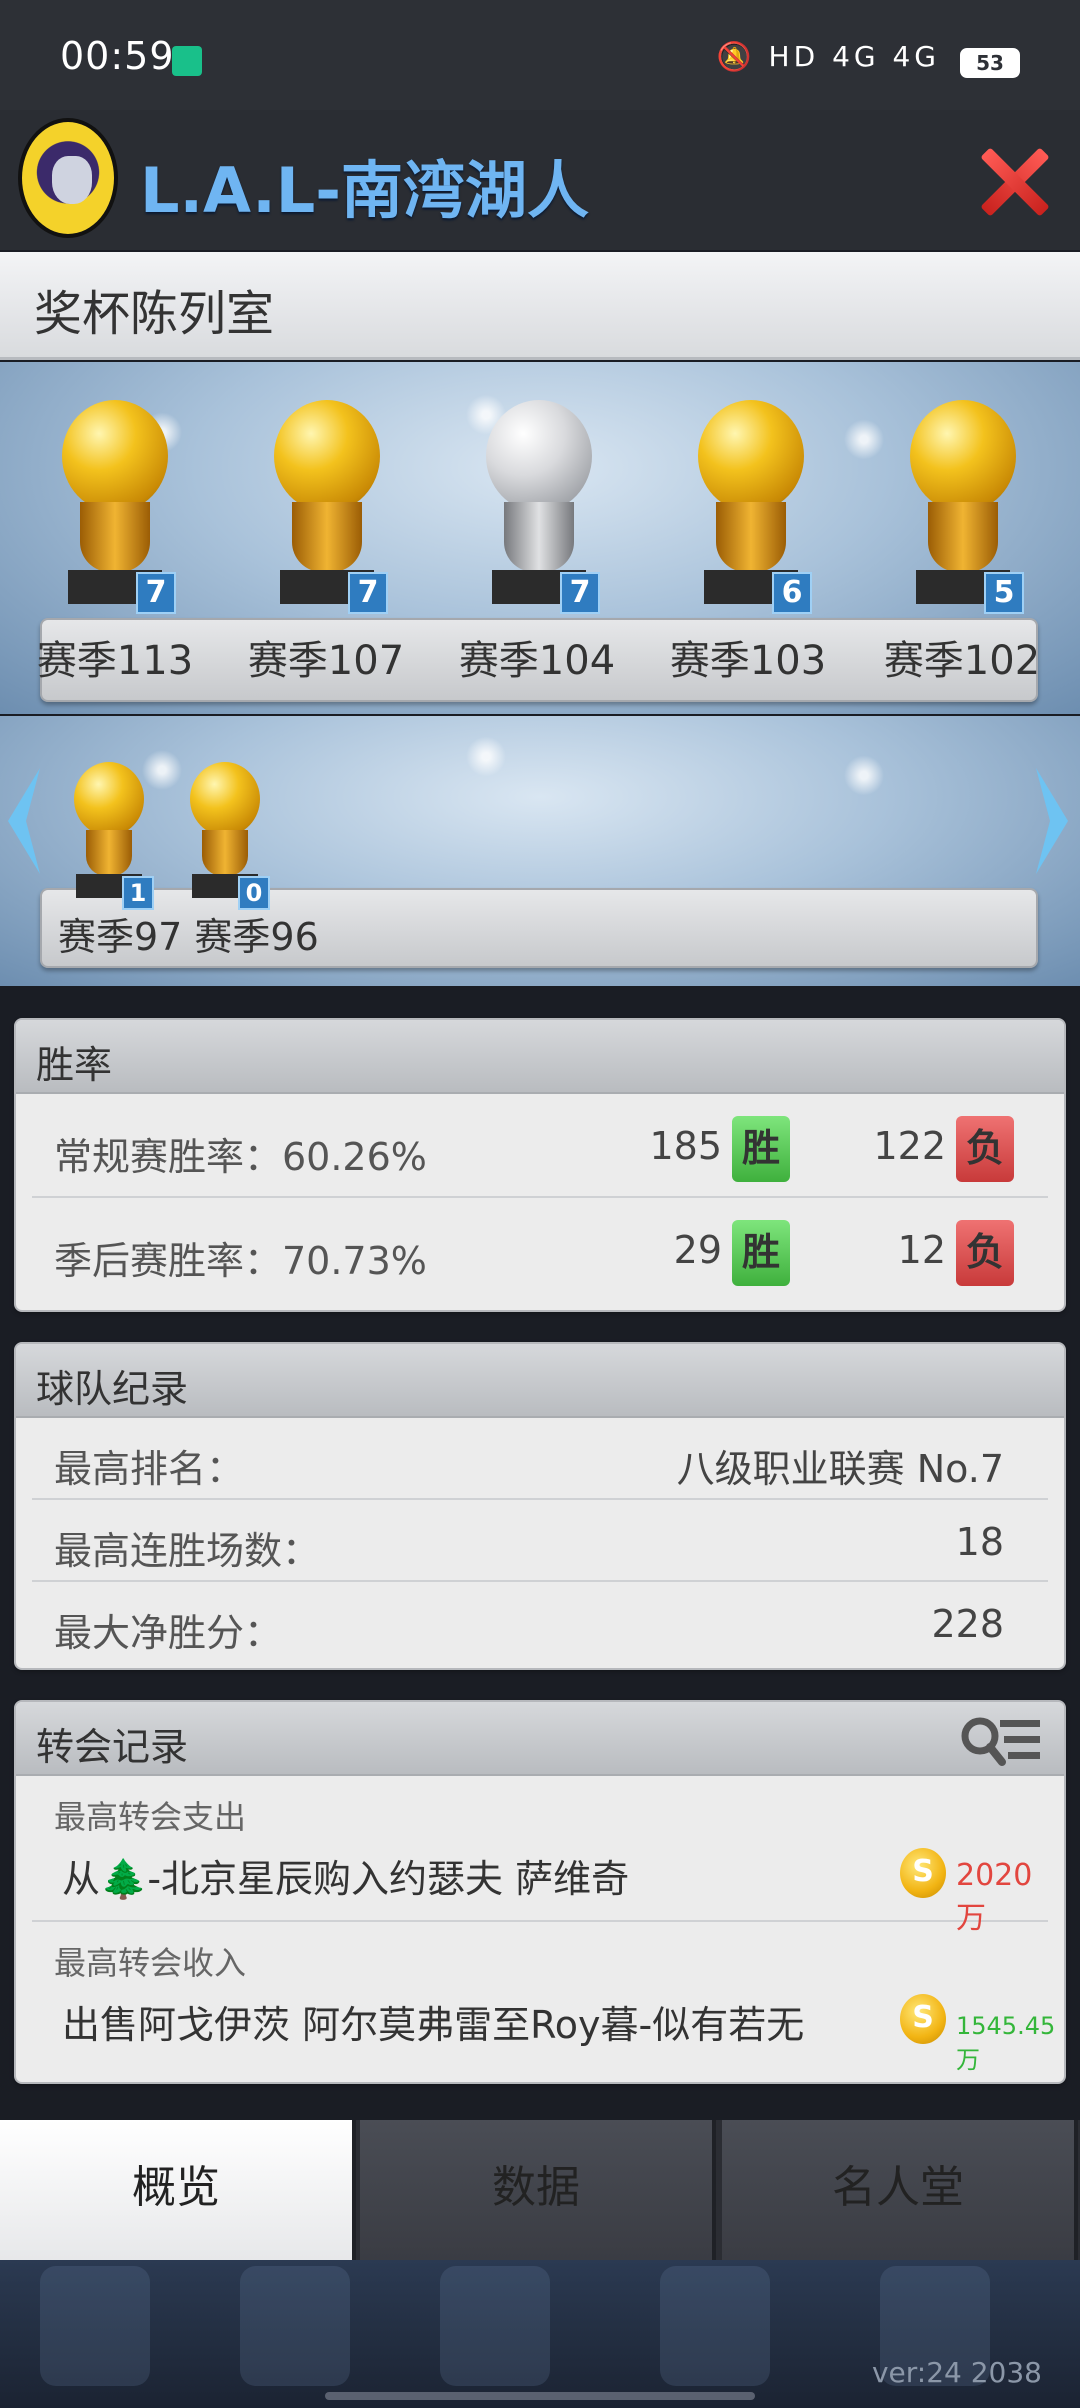 This screenshot has width=1080, height=2408. I want to click on chevron-right-icon, so click(1052, 821).